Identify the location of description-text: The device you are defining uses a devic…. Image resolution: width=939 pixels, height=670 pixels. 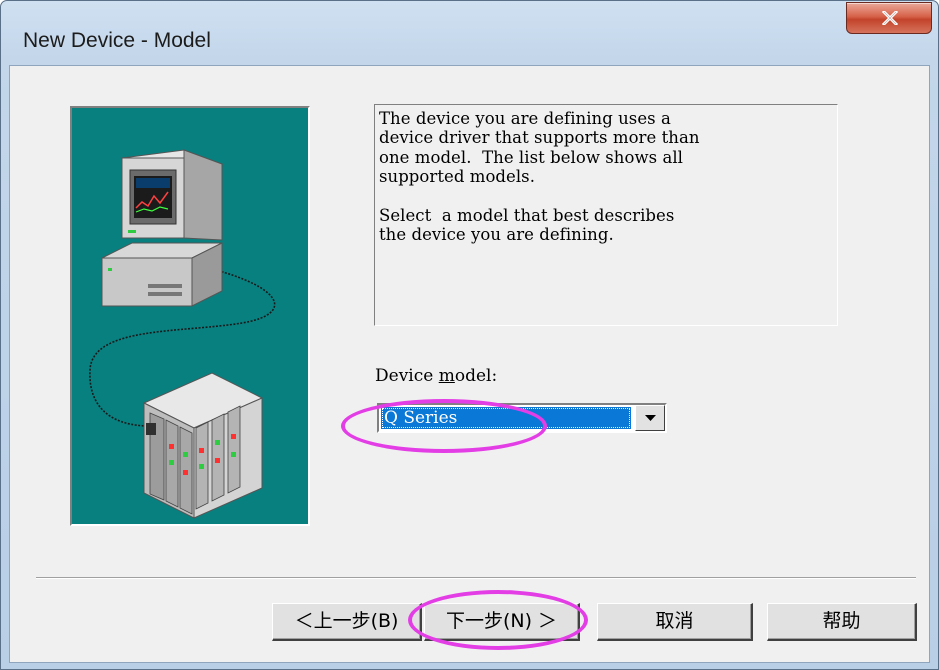
(539, 177).